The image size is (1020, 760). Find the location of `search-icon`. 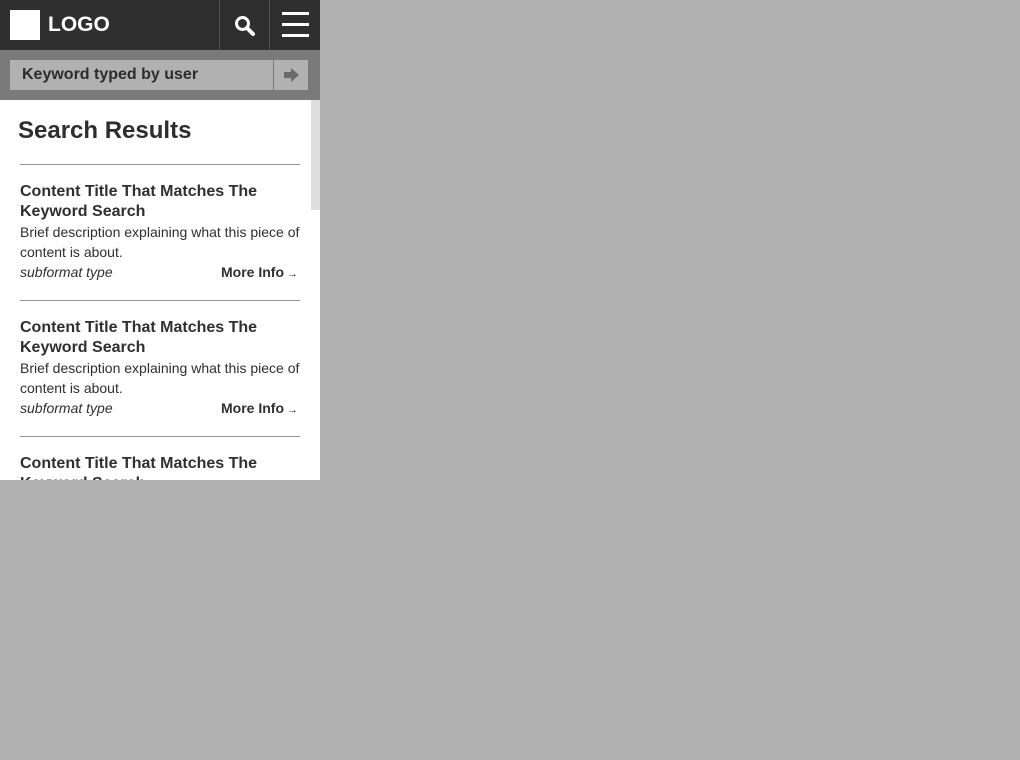

search-icon is located at coordinates (245, 26).